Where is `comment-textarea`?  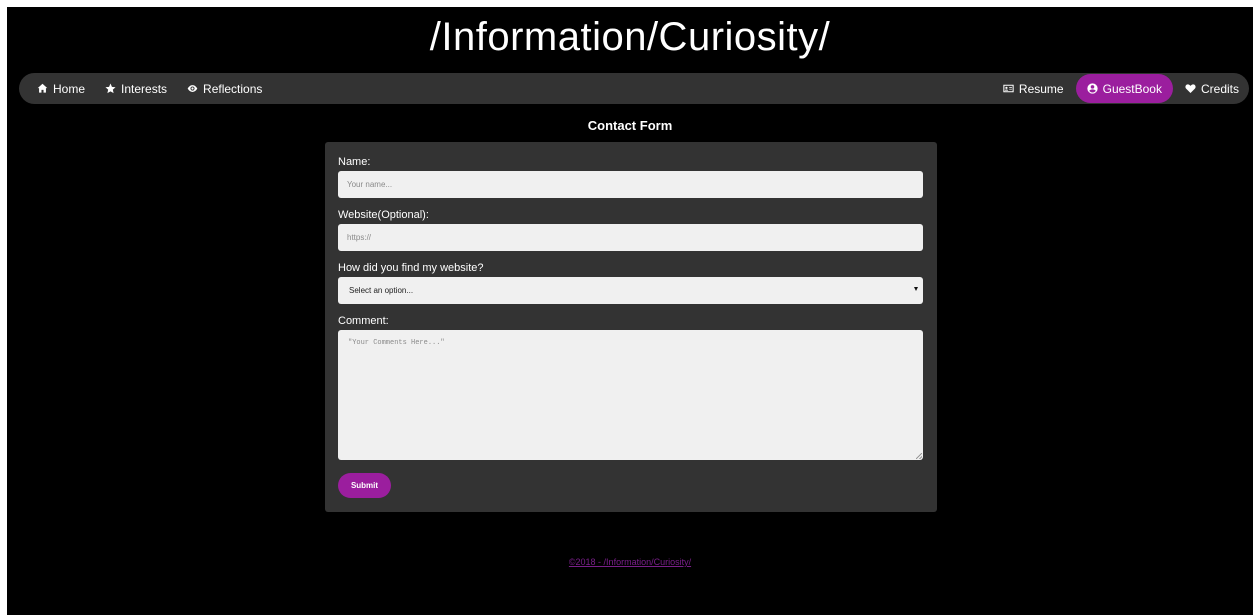 comment-textarea is located at coordinates (630, 395).